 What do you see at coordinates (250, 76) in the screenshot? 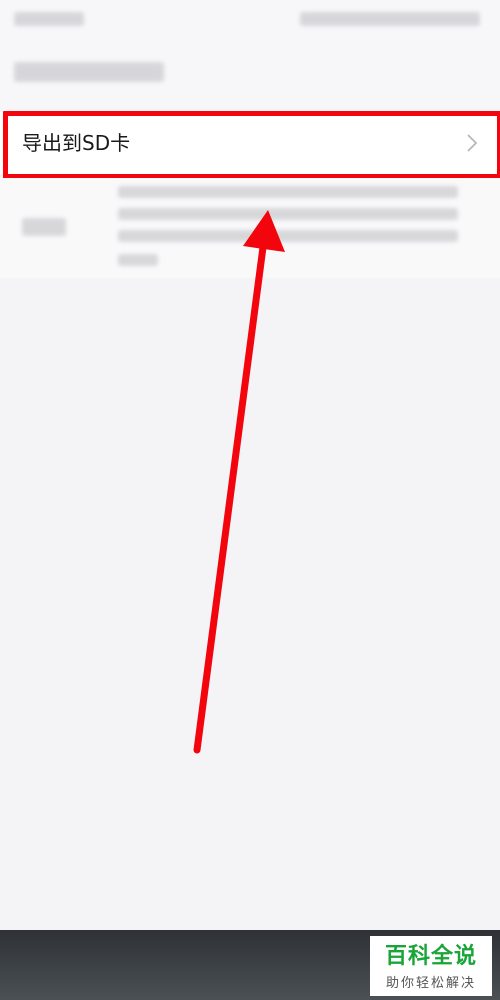
I see `page-header` at bounding box center [250, 76].